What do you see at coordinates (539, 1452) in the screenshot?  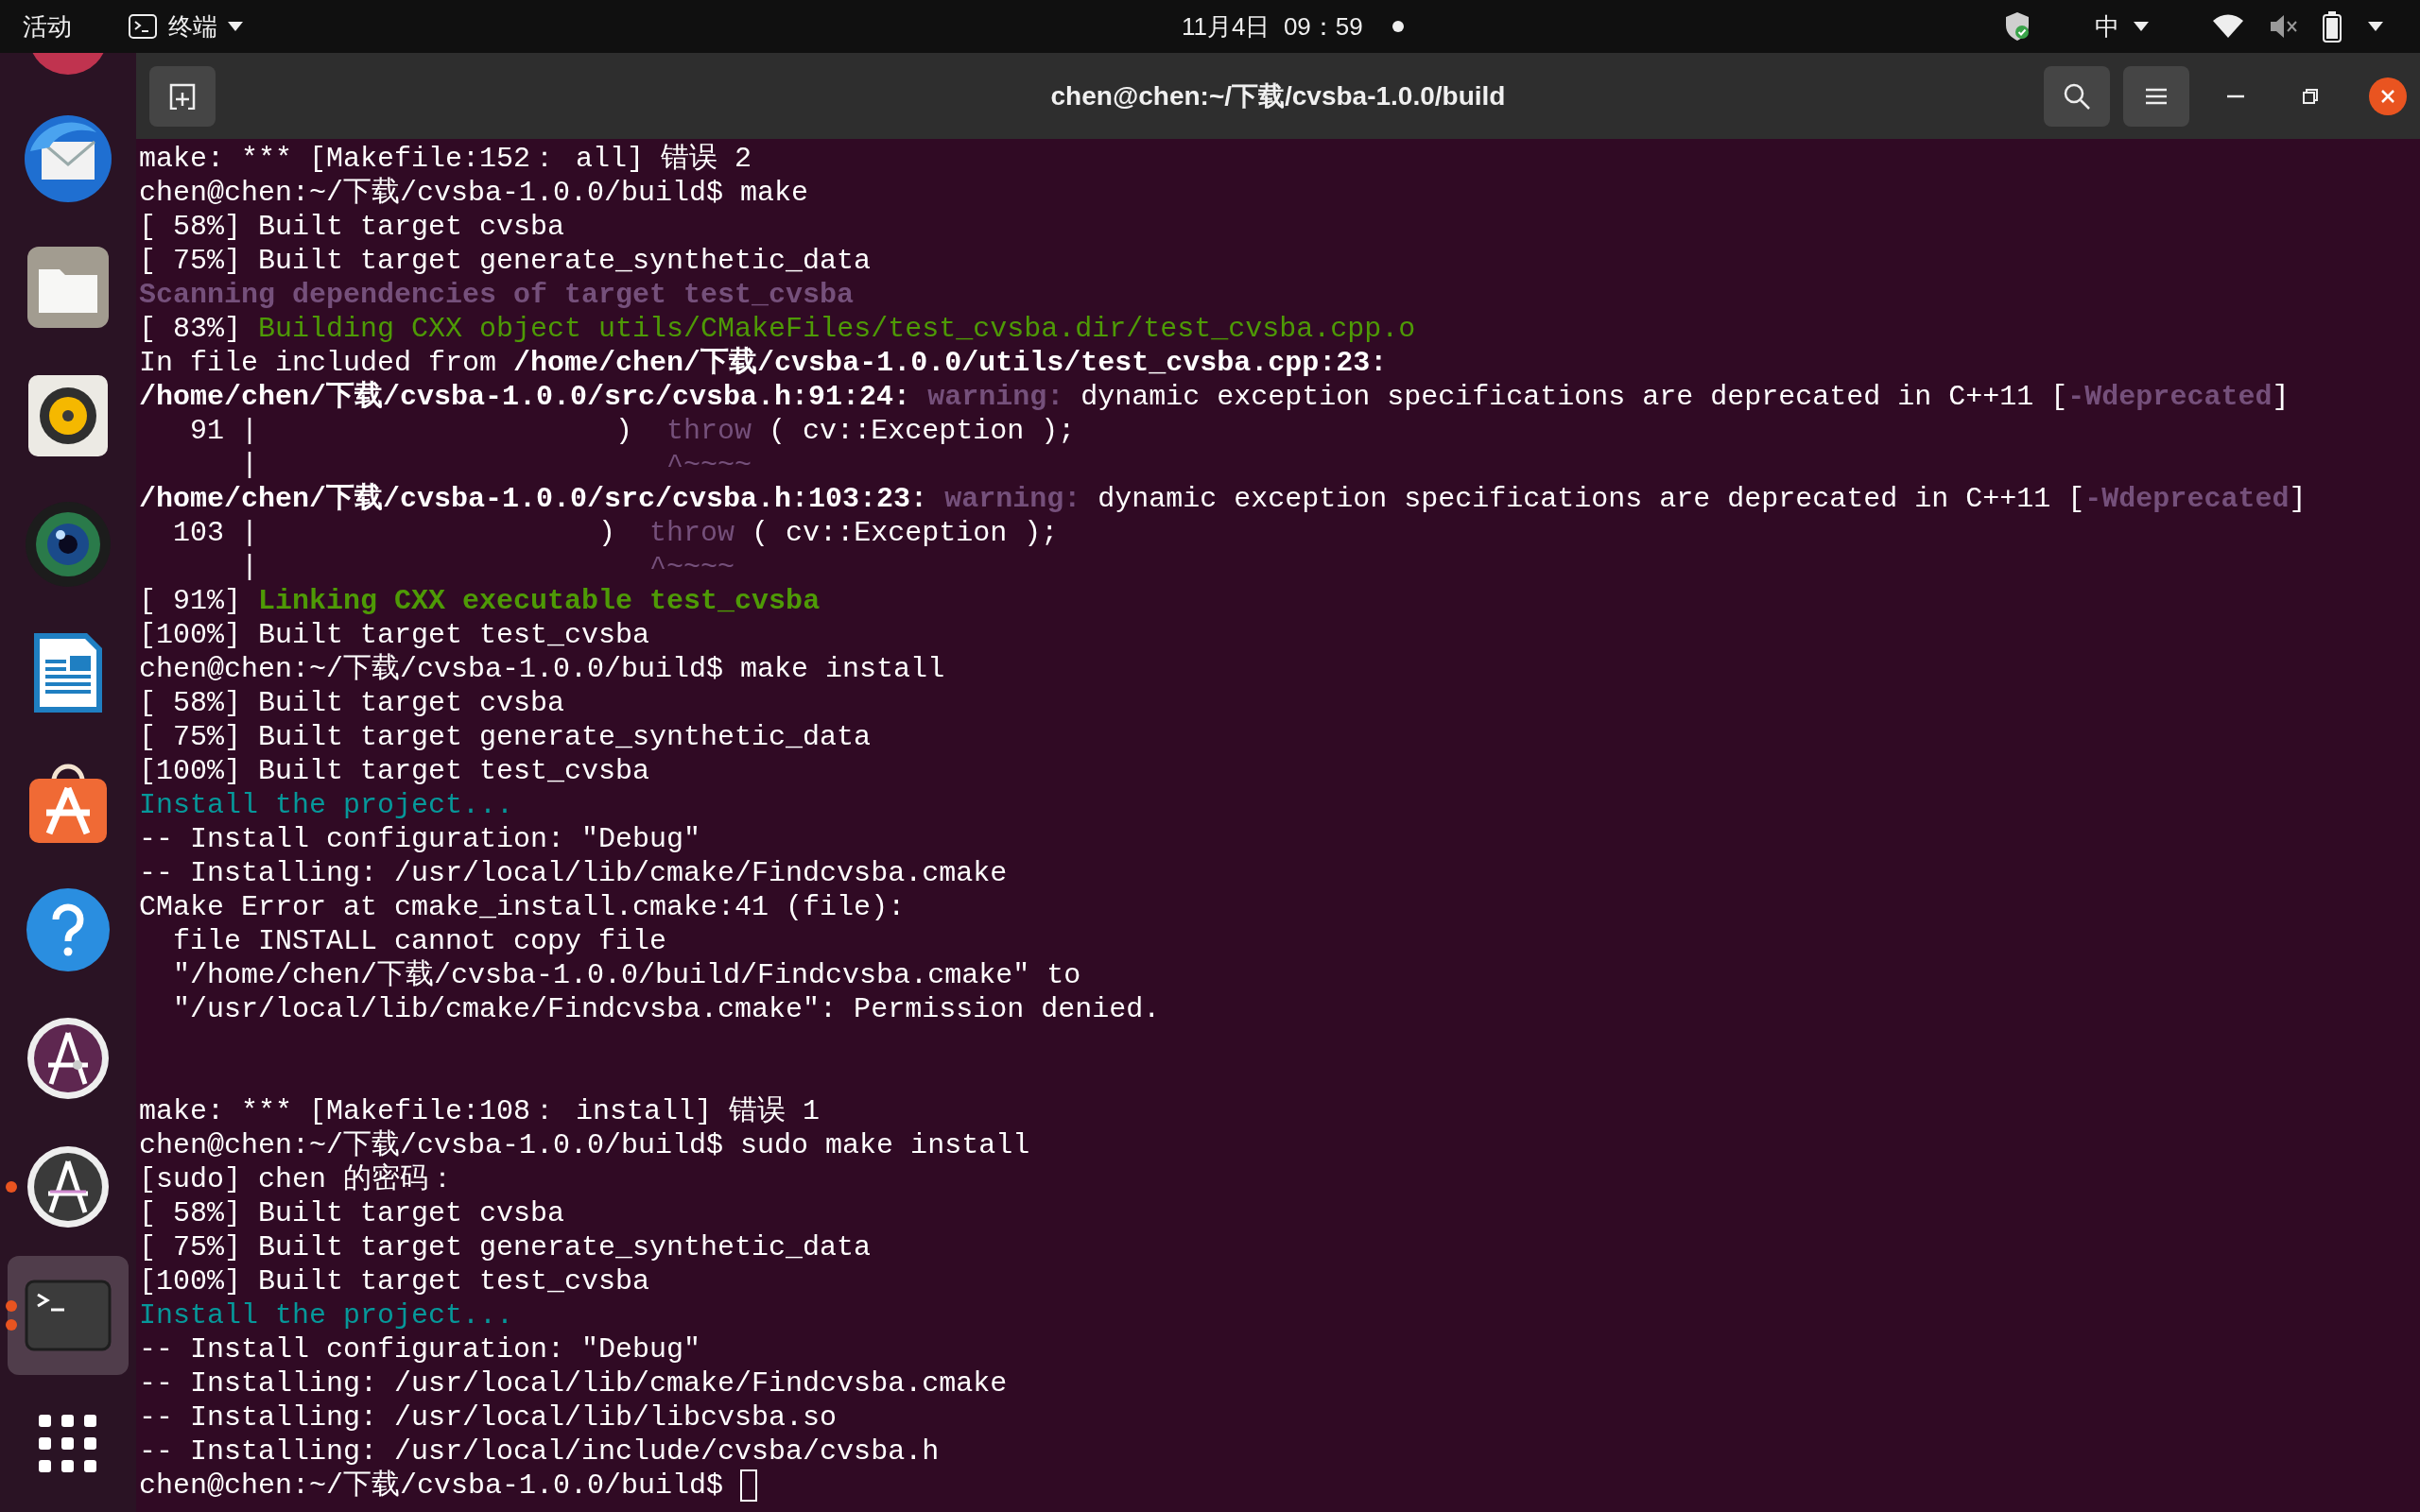 I see `terminal-line: -- Installing: /usr/local/include/cvsba/cvsba.h` at bounding box center [539, 1452].